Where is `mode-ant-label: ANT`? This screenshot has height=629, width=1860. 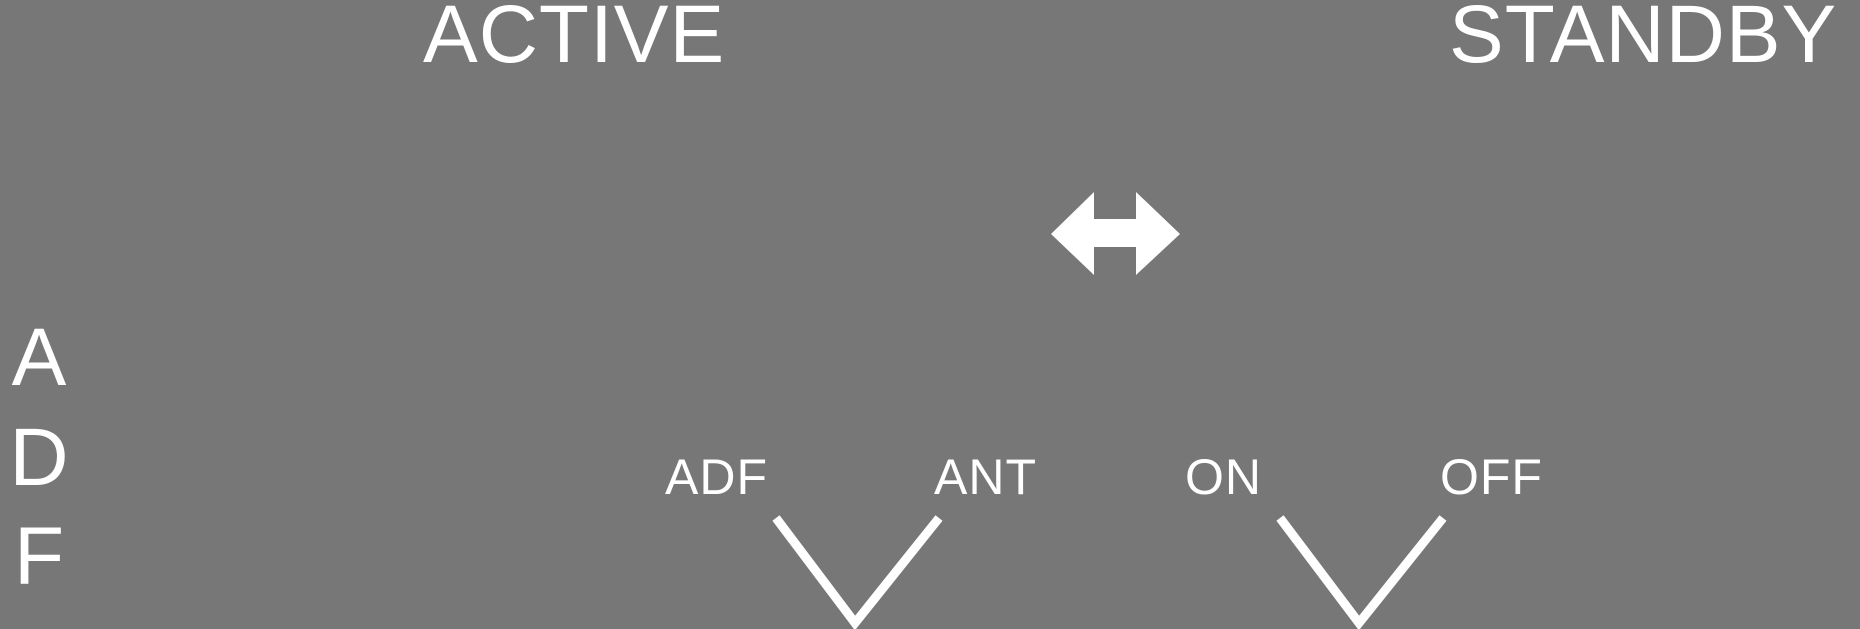
mode-ant-label: ANT is located at coordinates (985, 477).